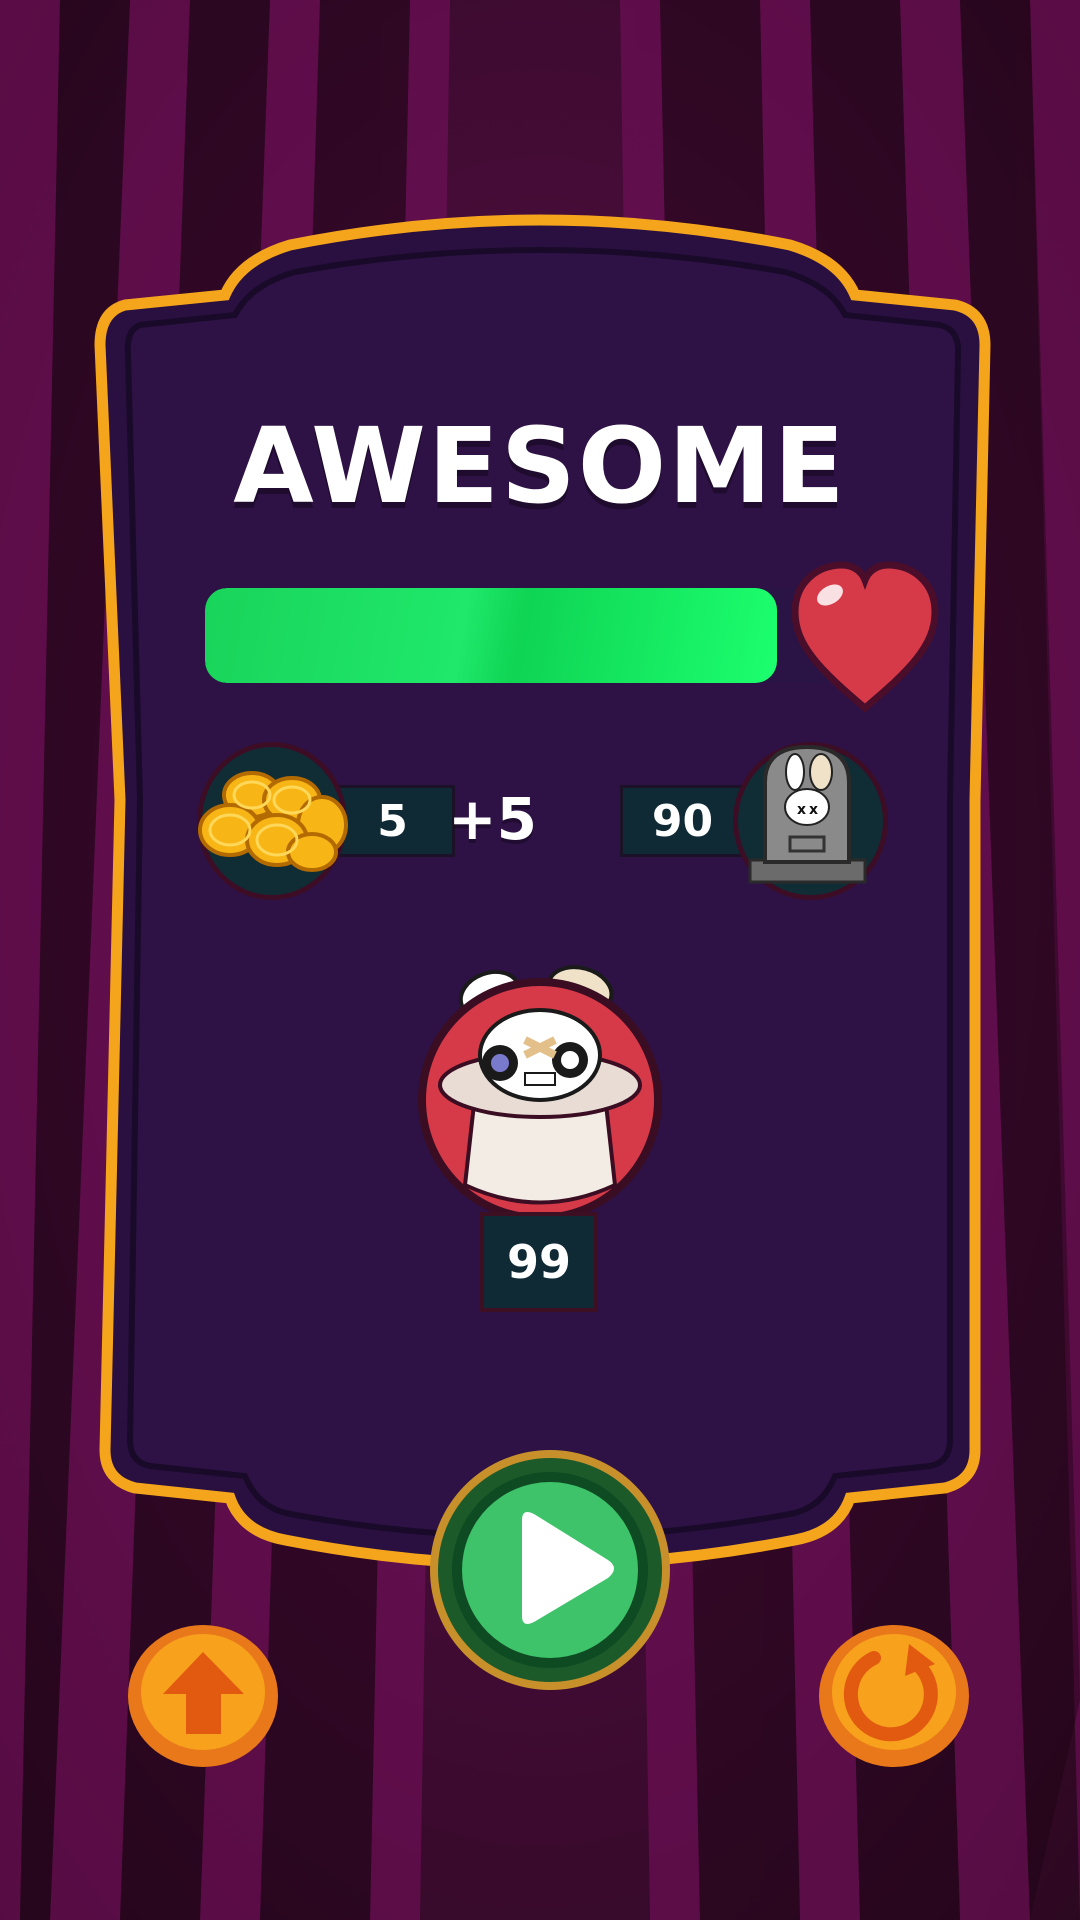 The image size is (1080, 1920). Describe the element at coordinates (540, 466) in the screenshot. I see `result-title: AWESOME` at that location.